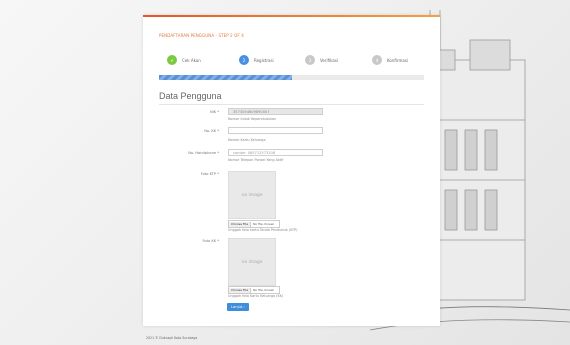  I want to click on step-title: PENDAFTARAN PENGGUNA - STEP 2 OF 4, so click(201, 35).